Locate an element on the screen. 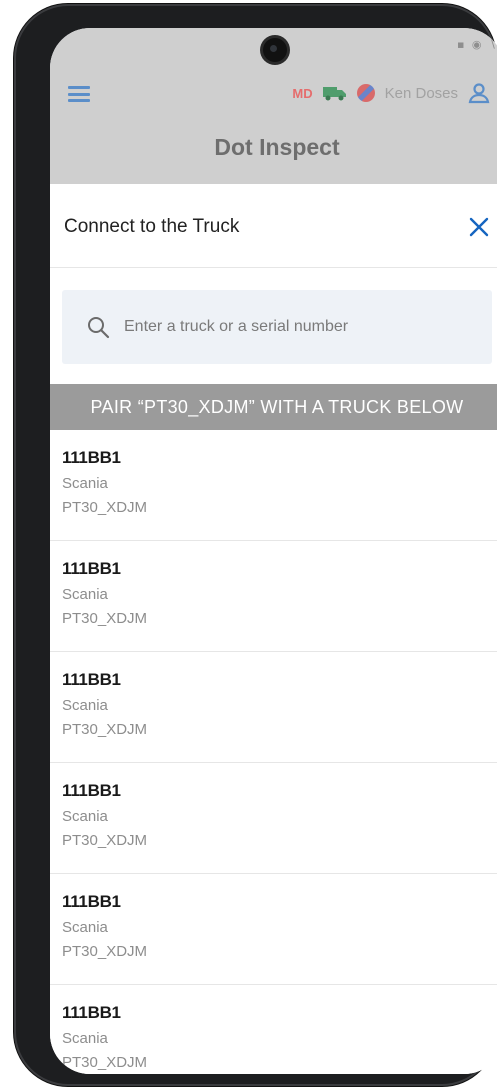 The image size is (497, 1090). user-icon is located at coordinates (479, 93).